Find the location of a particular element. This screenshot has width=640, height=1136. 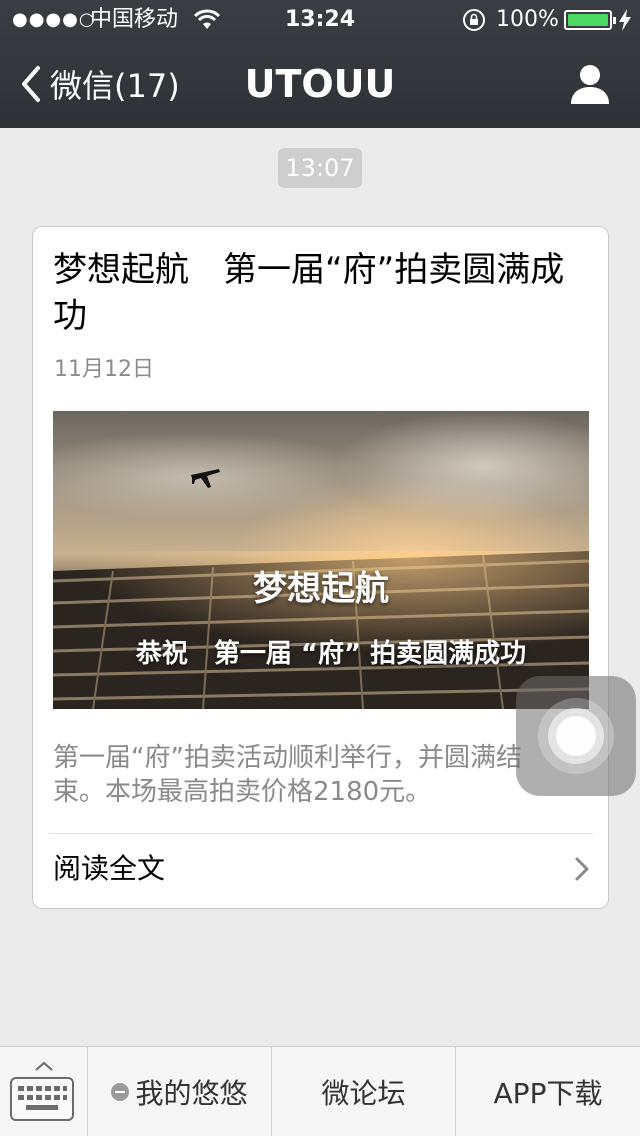

bottom-menu: 我的悠悠 微论坛 APP下载 is located at coordinates (320, 1091).